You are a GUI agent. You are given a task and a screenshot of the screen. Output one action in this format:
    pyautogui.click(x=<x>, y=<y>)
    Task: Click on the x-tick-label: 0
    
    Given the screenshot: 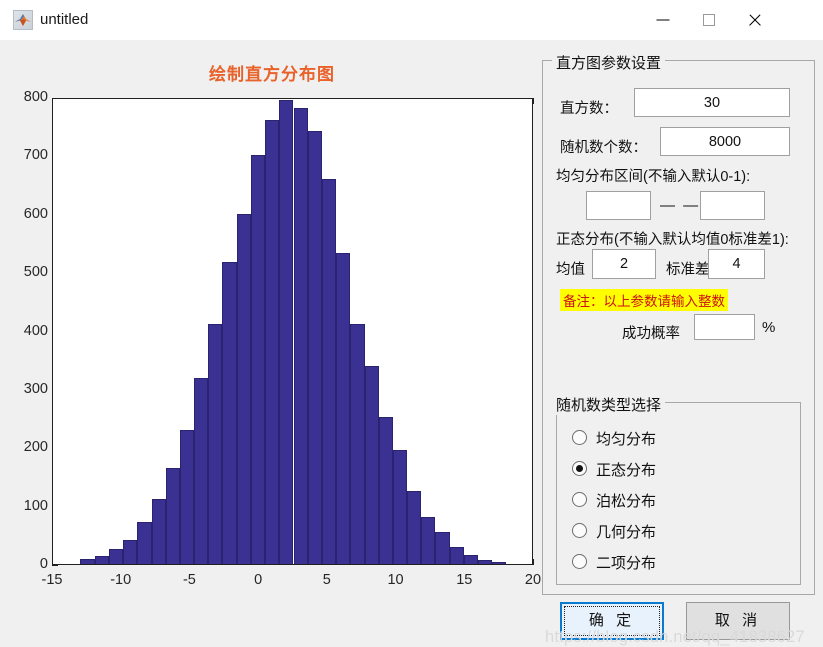 What is the action you would take?
    pyautogui.click(x=258, y=580)
    